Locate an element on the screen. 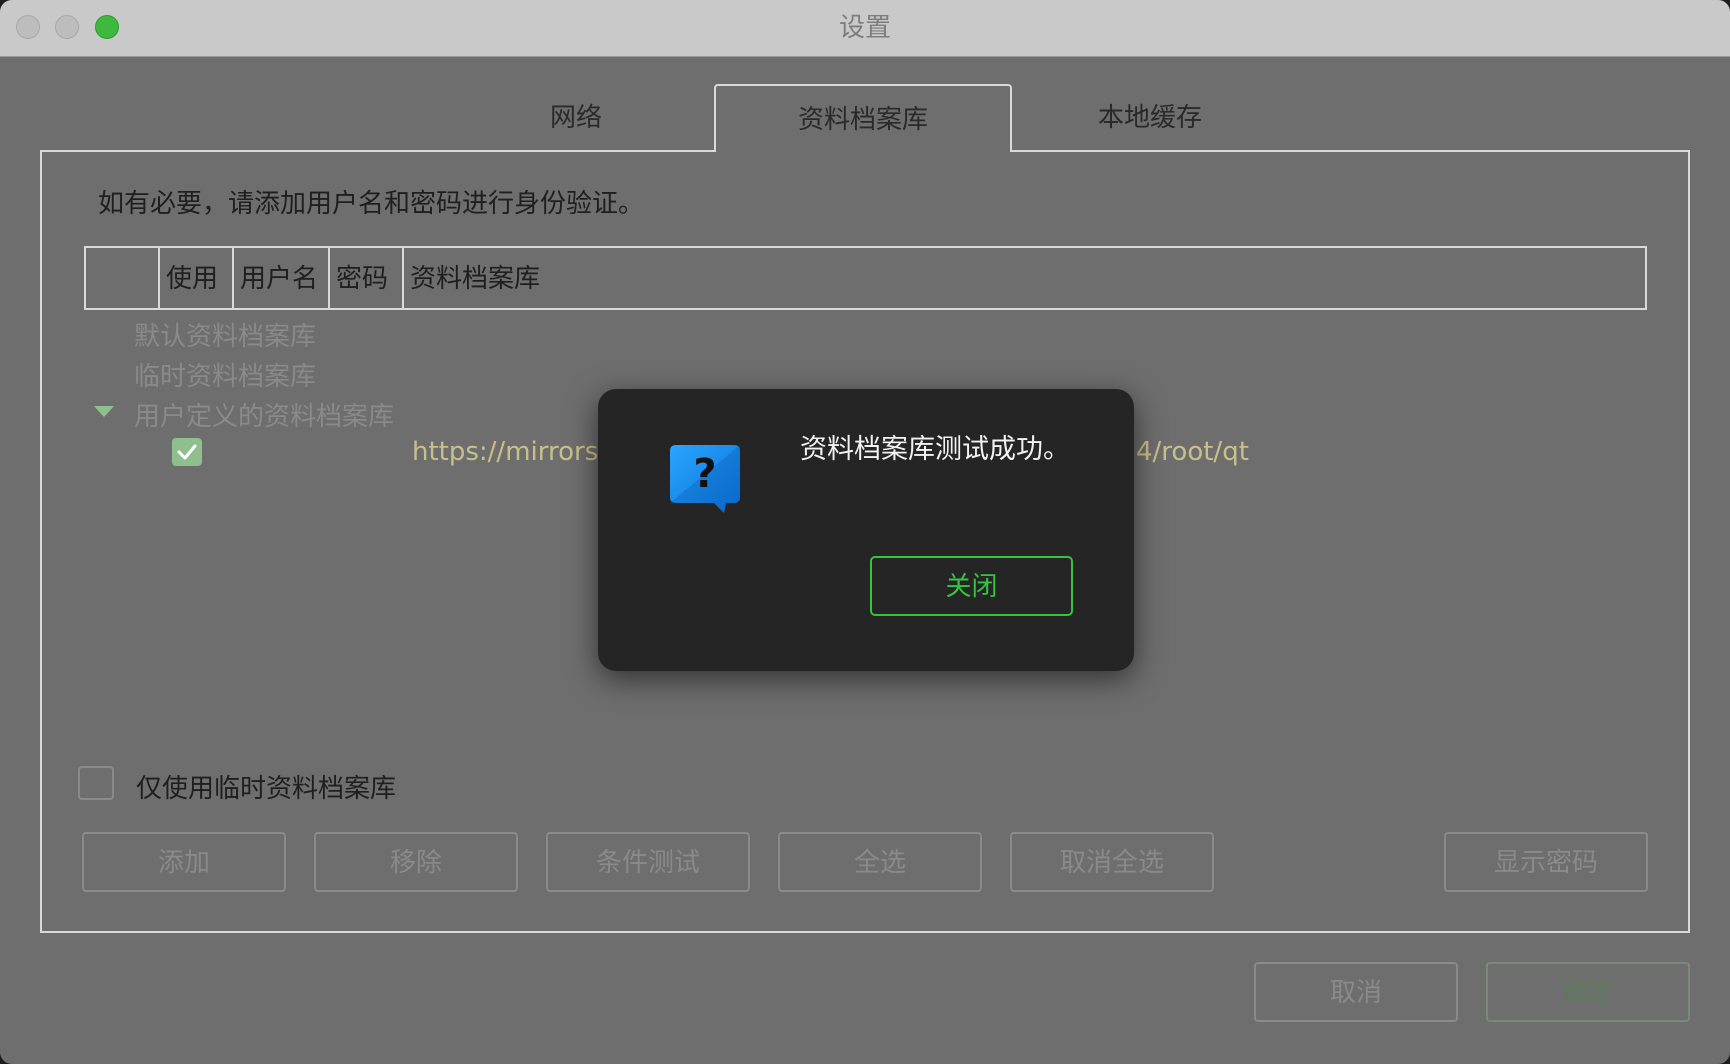 The width and height of the screenshot is (1730, 1064). tree-item-default-repo: 默认资料档案库 is located at coordinates (225, 334).